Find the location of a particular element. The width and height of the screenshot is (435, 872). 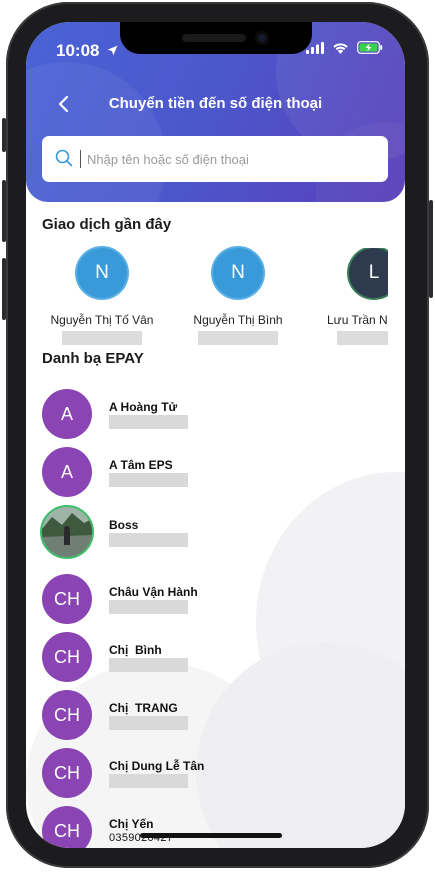

recent-contact: N Nguyễn Thị Tố Vân is located at coordinates (102, 296).